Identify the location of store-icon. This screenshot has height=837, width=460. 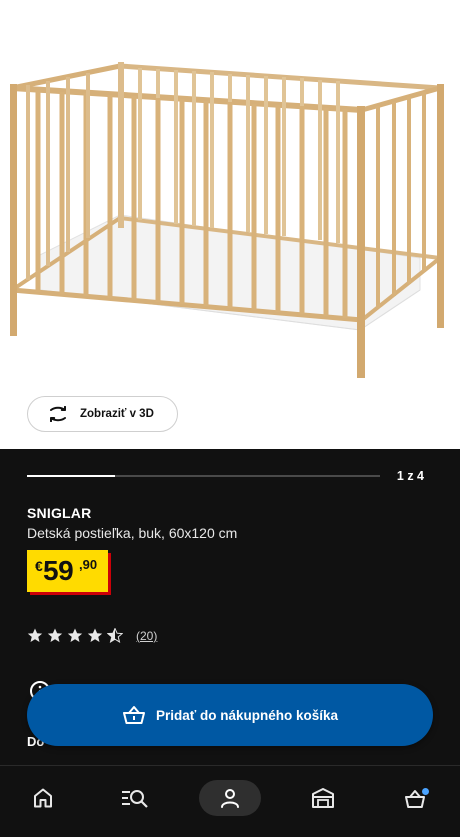
(323, 798).